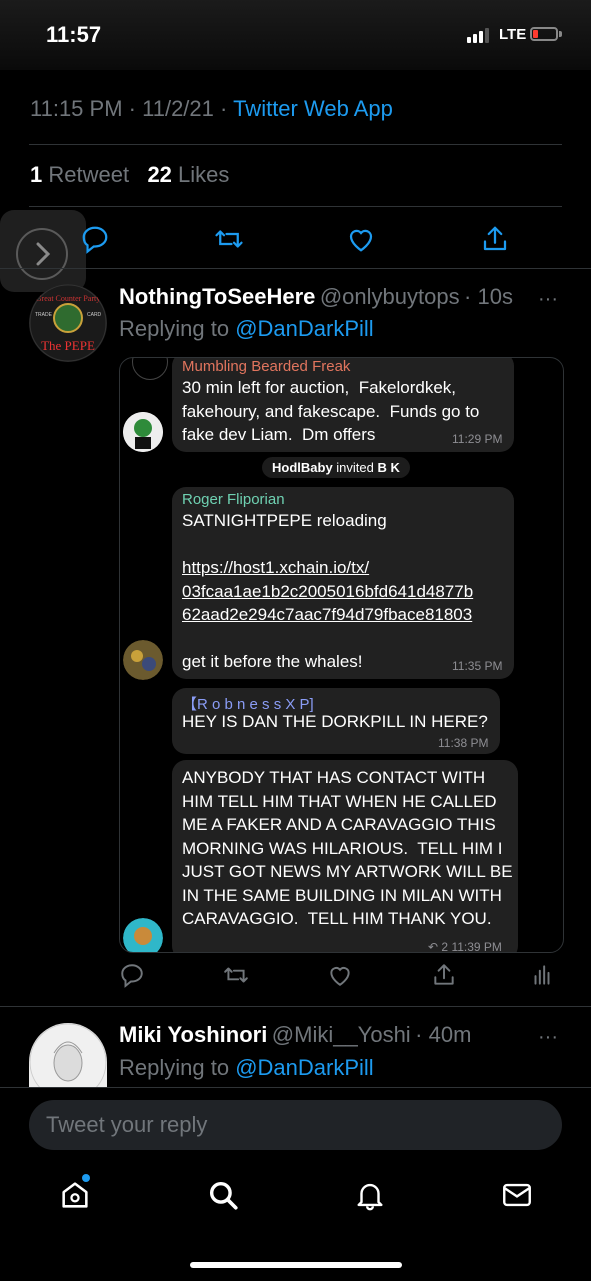 This screenshot has height=1281, width=591. I want to click on message-time: 11:35 PM, so click(477, 666).